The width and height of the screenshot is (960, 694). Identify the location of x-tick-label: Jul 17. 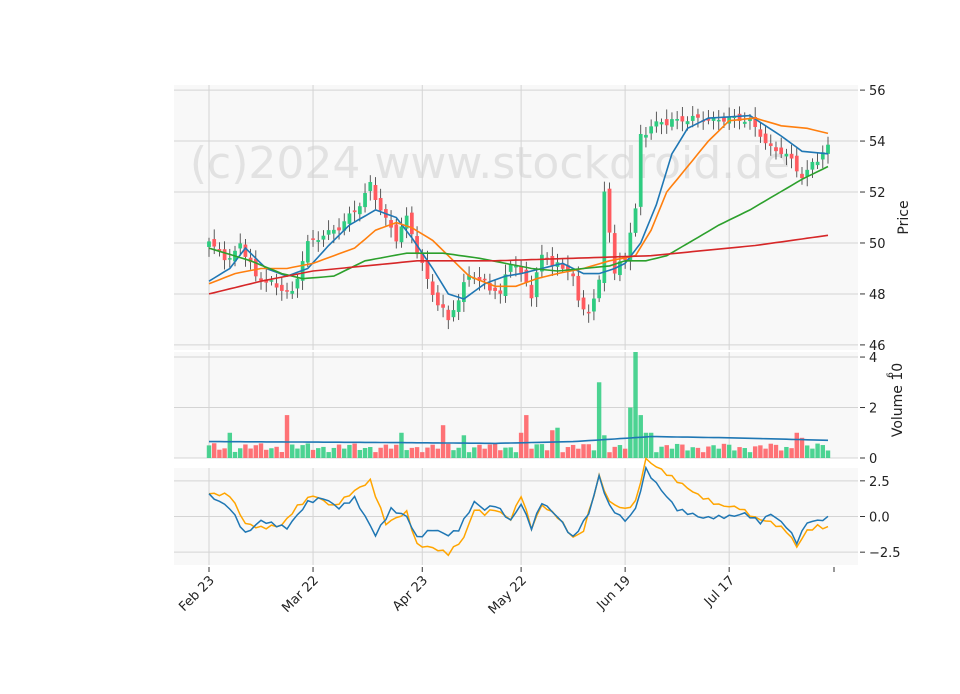
(719, 591).